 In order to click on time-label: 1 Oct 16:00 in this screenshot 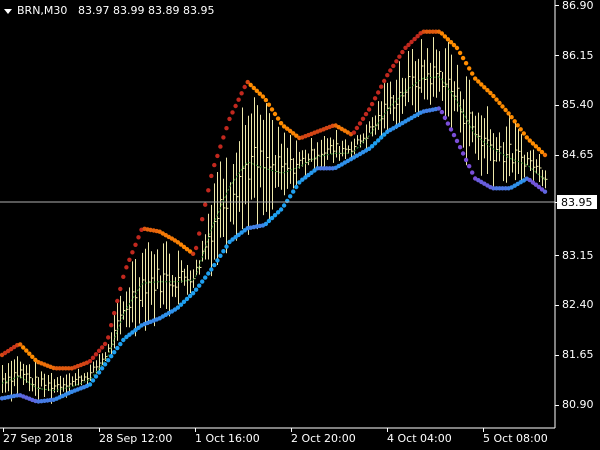, I will do `click(227, 438)`.